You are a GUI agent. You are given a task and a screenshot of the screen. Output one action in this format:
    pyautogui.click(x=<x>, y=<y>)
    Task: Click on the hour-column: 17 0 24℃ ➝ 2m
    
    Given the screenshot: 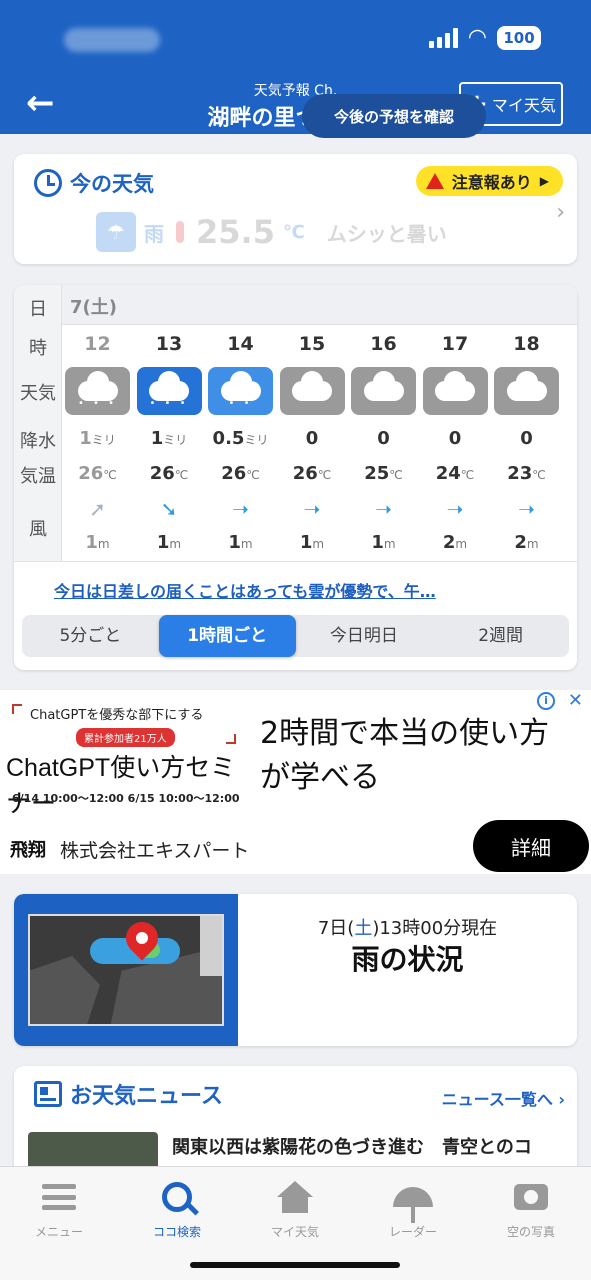 What is the action you would take?
    pyautogui.click(x=455, y=443)
    